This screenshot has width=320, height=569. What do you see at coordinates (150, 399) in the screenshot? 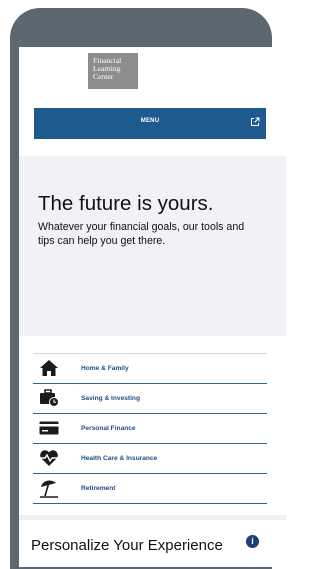
I see `category-saving-investing: Saving & Investing` at bounding box center [150, 399].